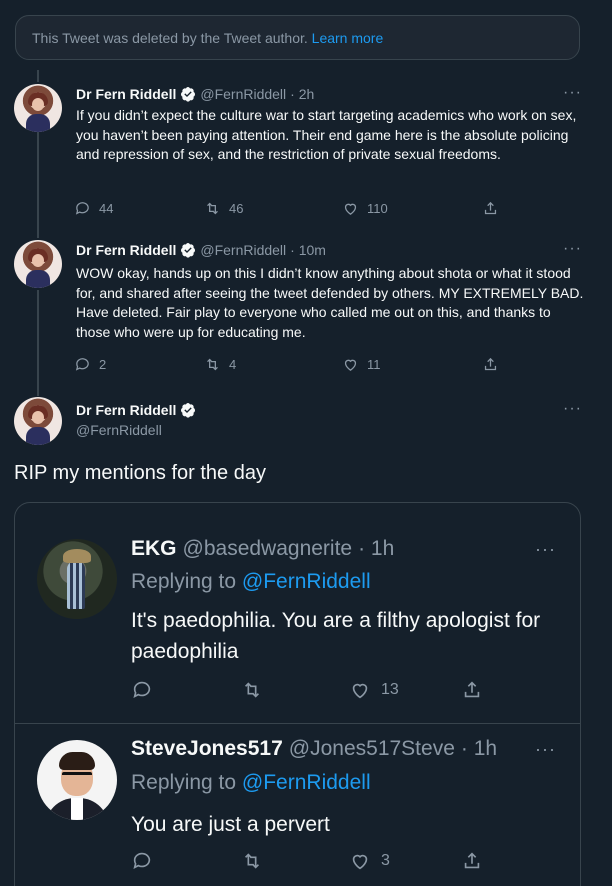 The image size is (612, 886). What do you see at coordinates (154, 549) in the screenshot?
I see `author-name: EKG` at bounding box center [154, 549].